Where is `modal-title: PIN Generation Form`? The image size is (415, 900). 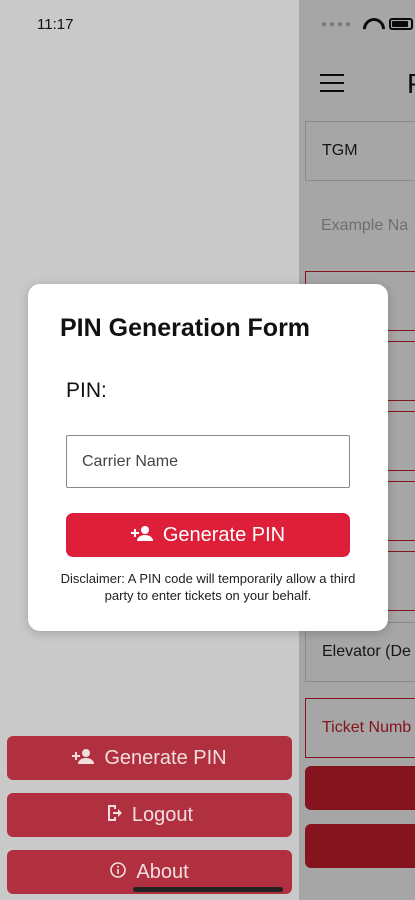
modal-title: PIN Generation Form is located at coordinates (185, 328).